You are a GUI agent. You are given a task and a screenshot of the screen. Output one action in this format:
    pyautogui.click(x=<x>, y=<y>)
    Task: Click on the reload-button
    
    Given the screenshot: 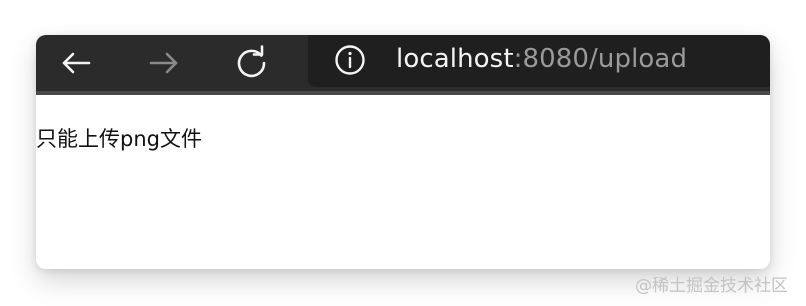 What is the action you would take?
    pyautogui.click(x=252, y=63)
    